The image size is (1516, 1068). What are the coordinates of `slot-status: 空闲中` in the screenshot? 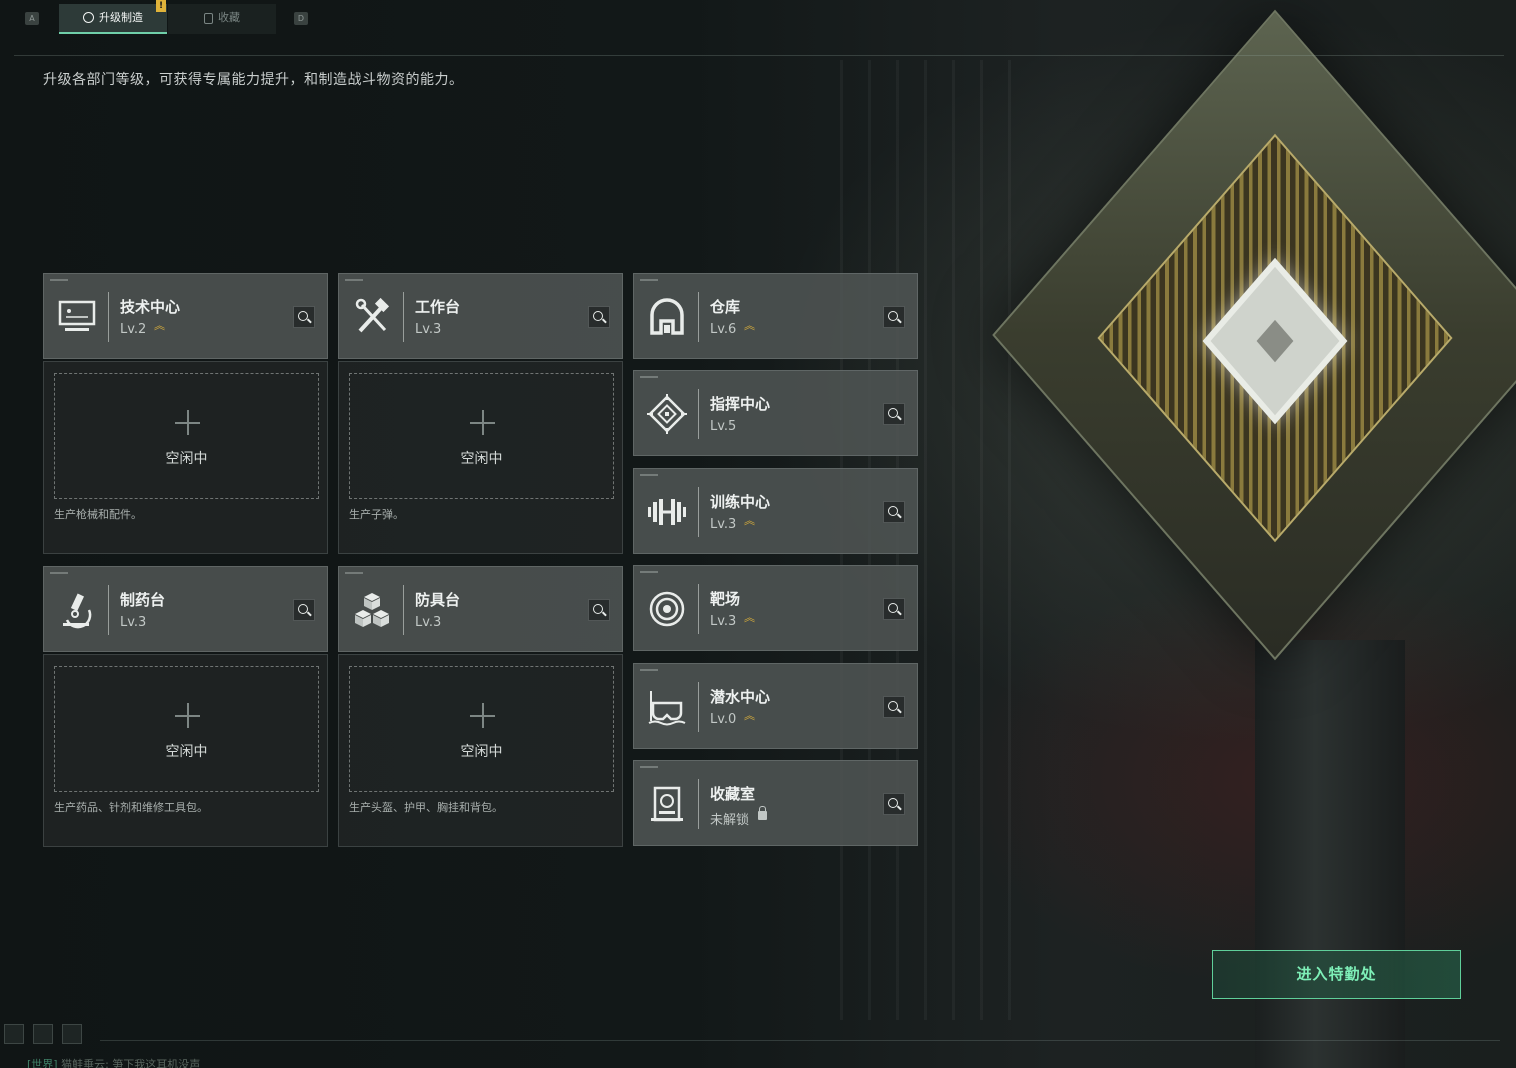 It's located at (186, 459).